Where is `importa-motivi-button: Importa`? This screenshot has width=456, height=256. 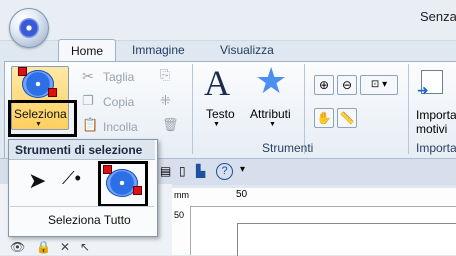
importa-motivi-button: Importa is located at coordinates (436, 115).